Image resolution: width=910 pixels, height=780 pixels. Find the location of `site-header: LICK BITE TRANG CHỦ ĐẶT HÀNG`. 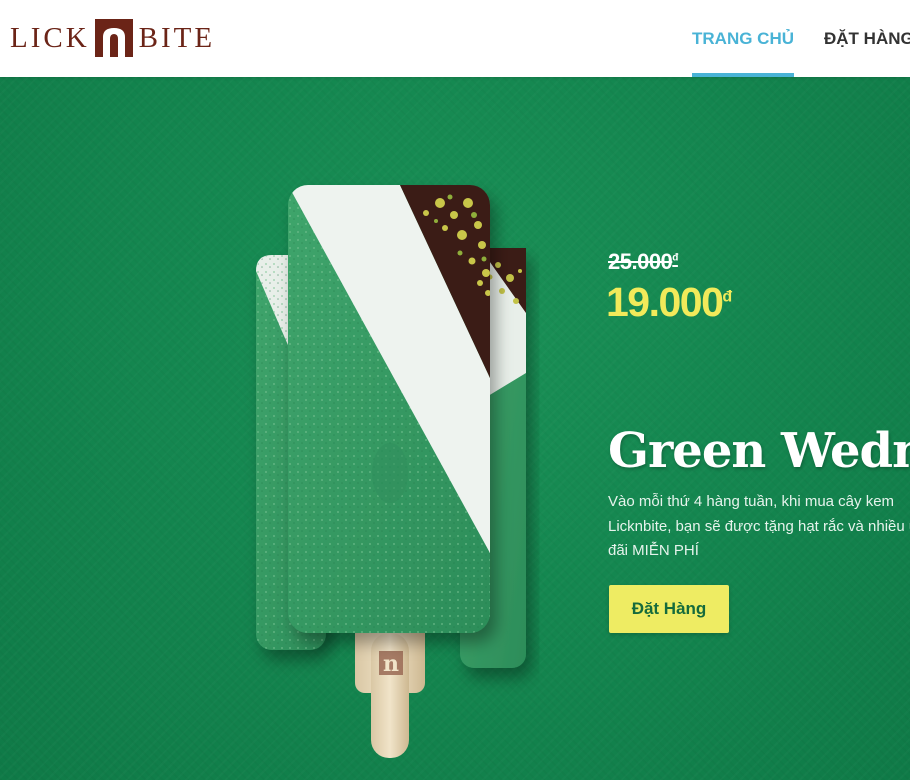

site-header: LICK BITE TRANG CHỦ ĐẶT HÀNG is located at coordinates (455, 38).